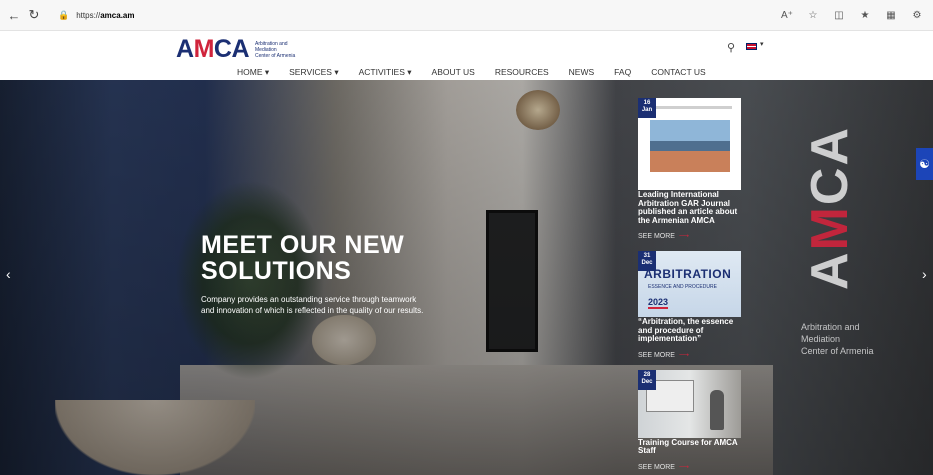 The height and width of the screenshot is (475, 933). What do you see at coordinates (830, 208) in the screenshot?
I see `side-brand-mark: AMCA` at bounding box center [830, 208].